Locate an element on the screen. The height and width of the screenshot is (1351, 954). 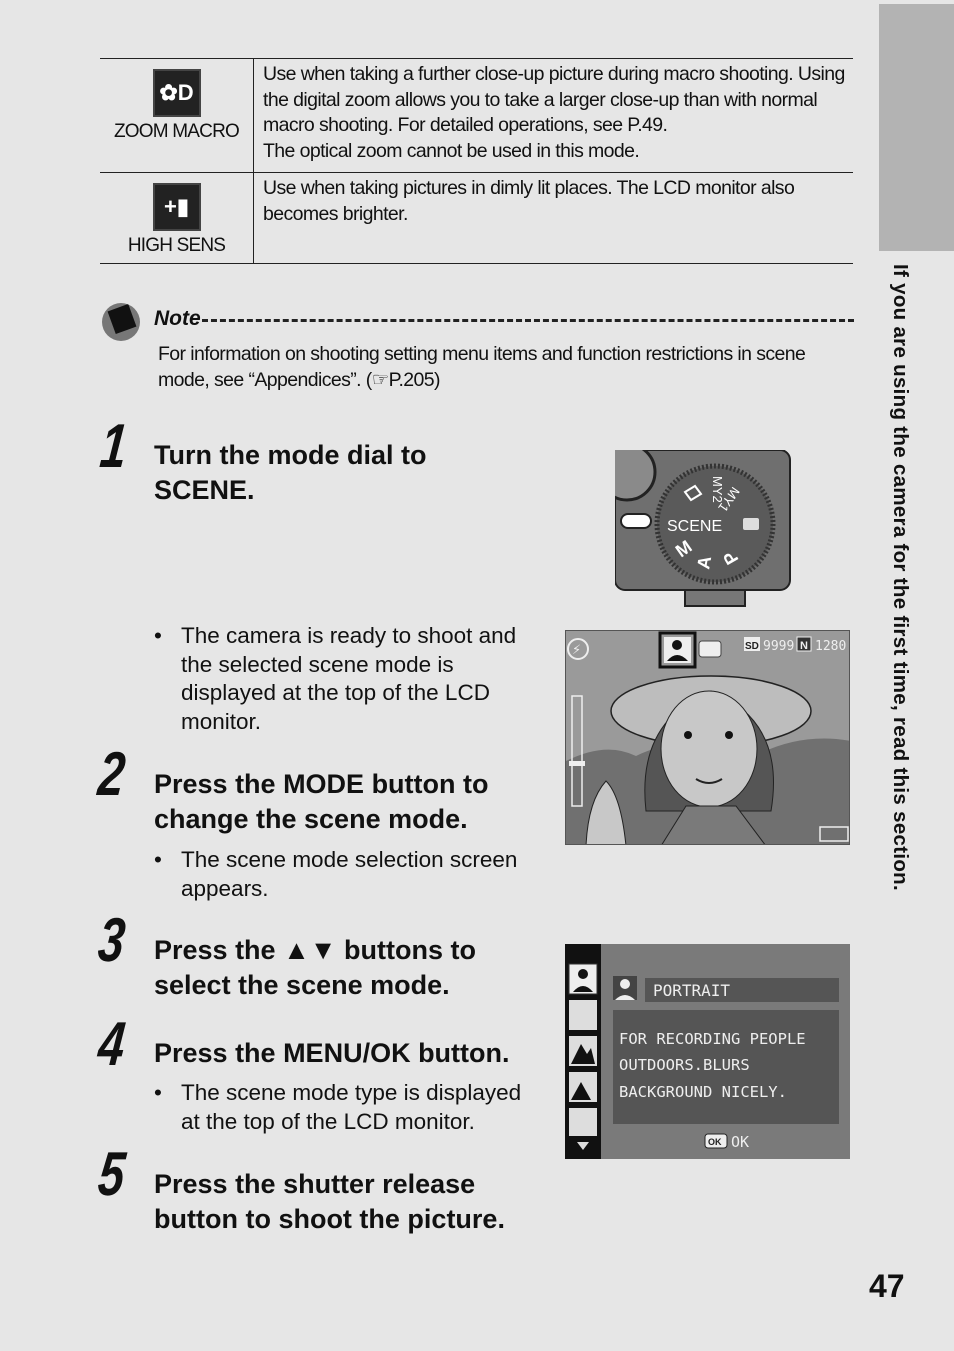
page-number: 47 is located at coordinates (887, 1286).